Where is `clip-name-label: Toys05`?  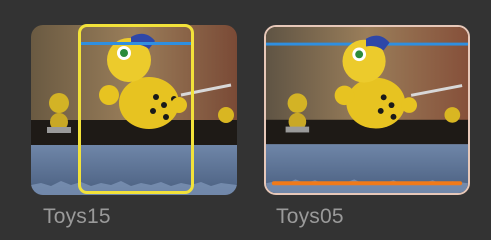
clip-name-label: Toys05 is located at coordinates (310, 216).